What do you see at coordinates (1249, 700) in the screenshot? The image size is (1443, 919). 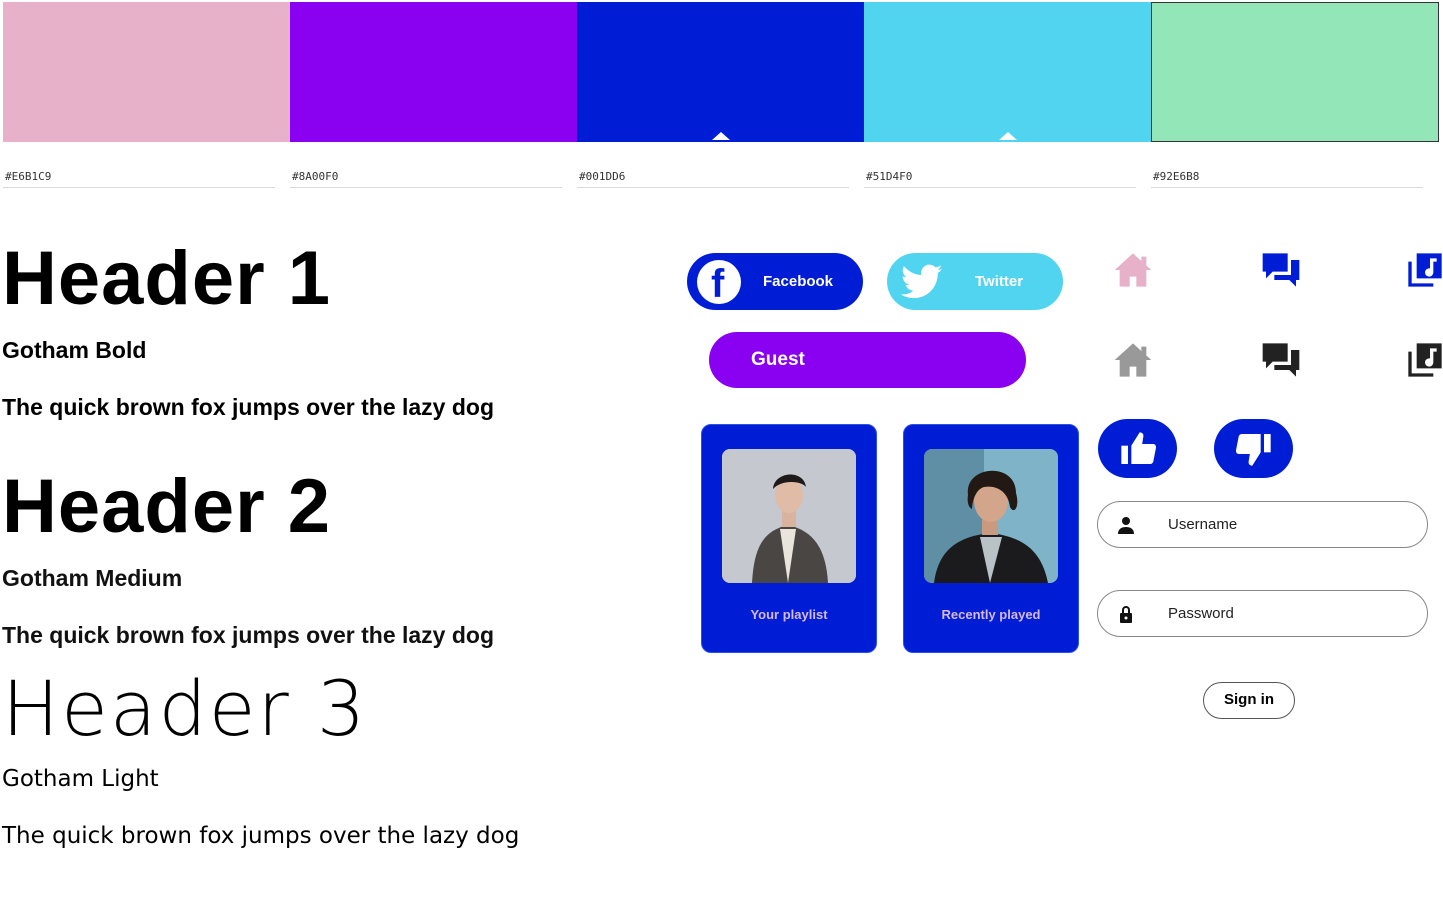 I see `sign-in-button: Sign in` at bounding box center [1249, 700].